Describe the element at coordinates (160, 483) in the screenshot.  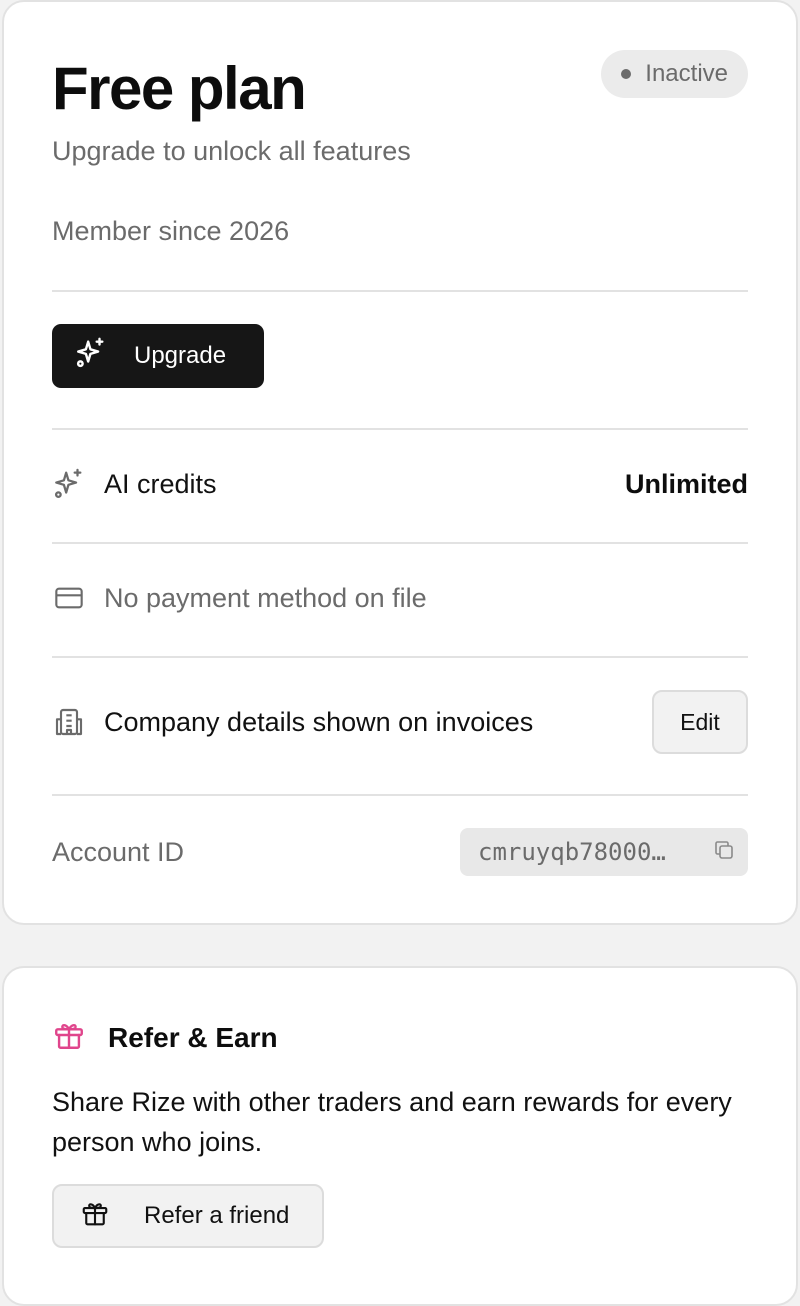
I see `ai-credits-label: AI credits` at that location.